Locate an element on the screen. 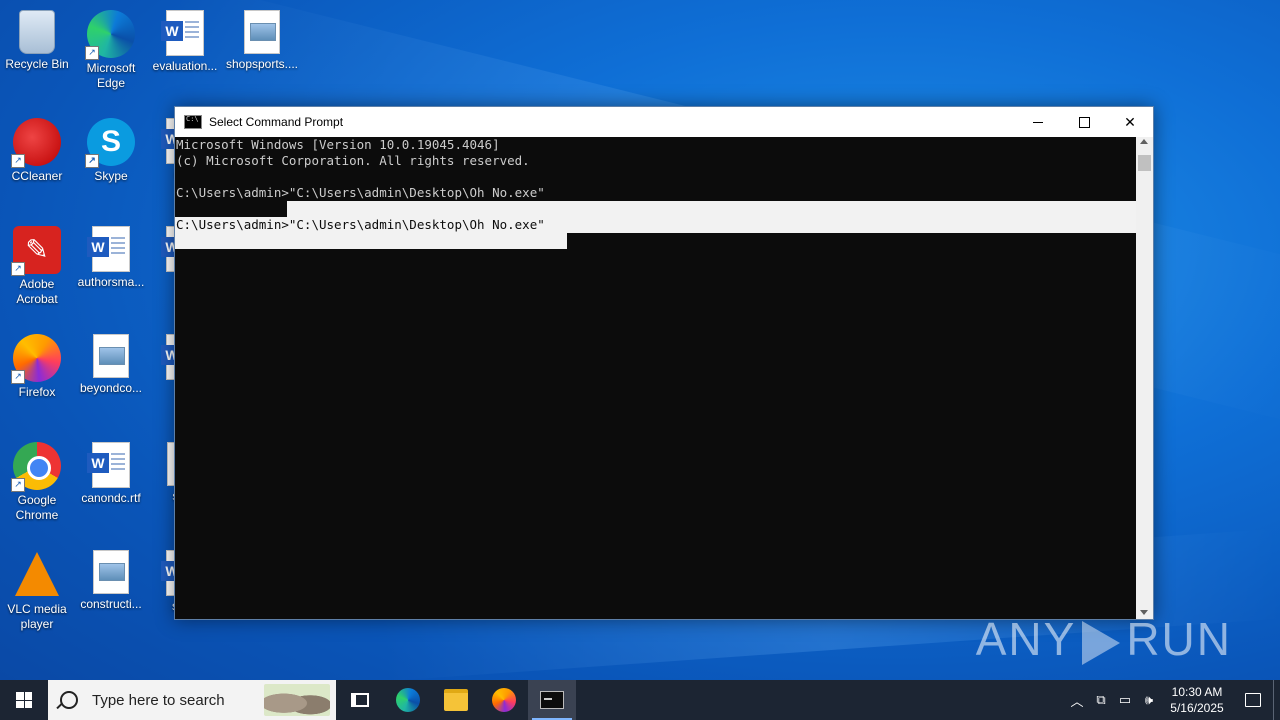 This screenshot has width=1280, height=720. chevron-up-icon: ︿ is located at coordinates (1077, 700).